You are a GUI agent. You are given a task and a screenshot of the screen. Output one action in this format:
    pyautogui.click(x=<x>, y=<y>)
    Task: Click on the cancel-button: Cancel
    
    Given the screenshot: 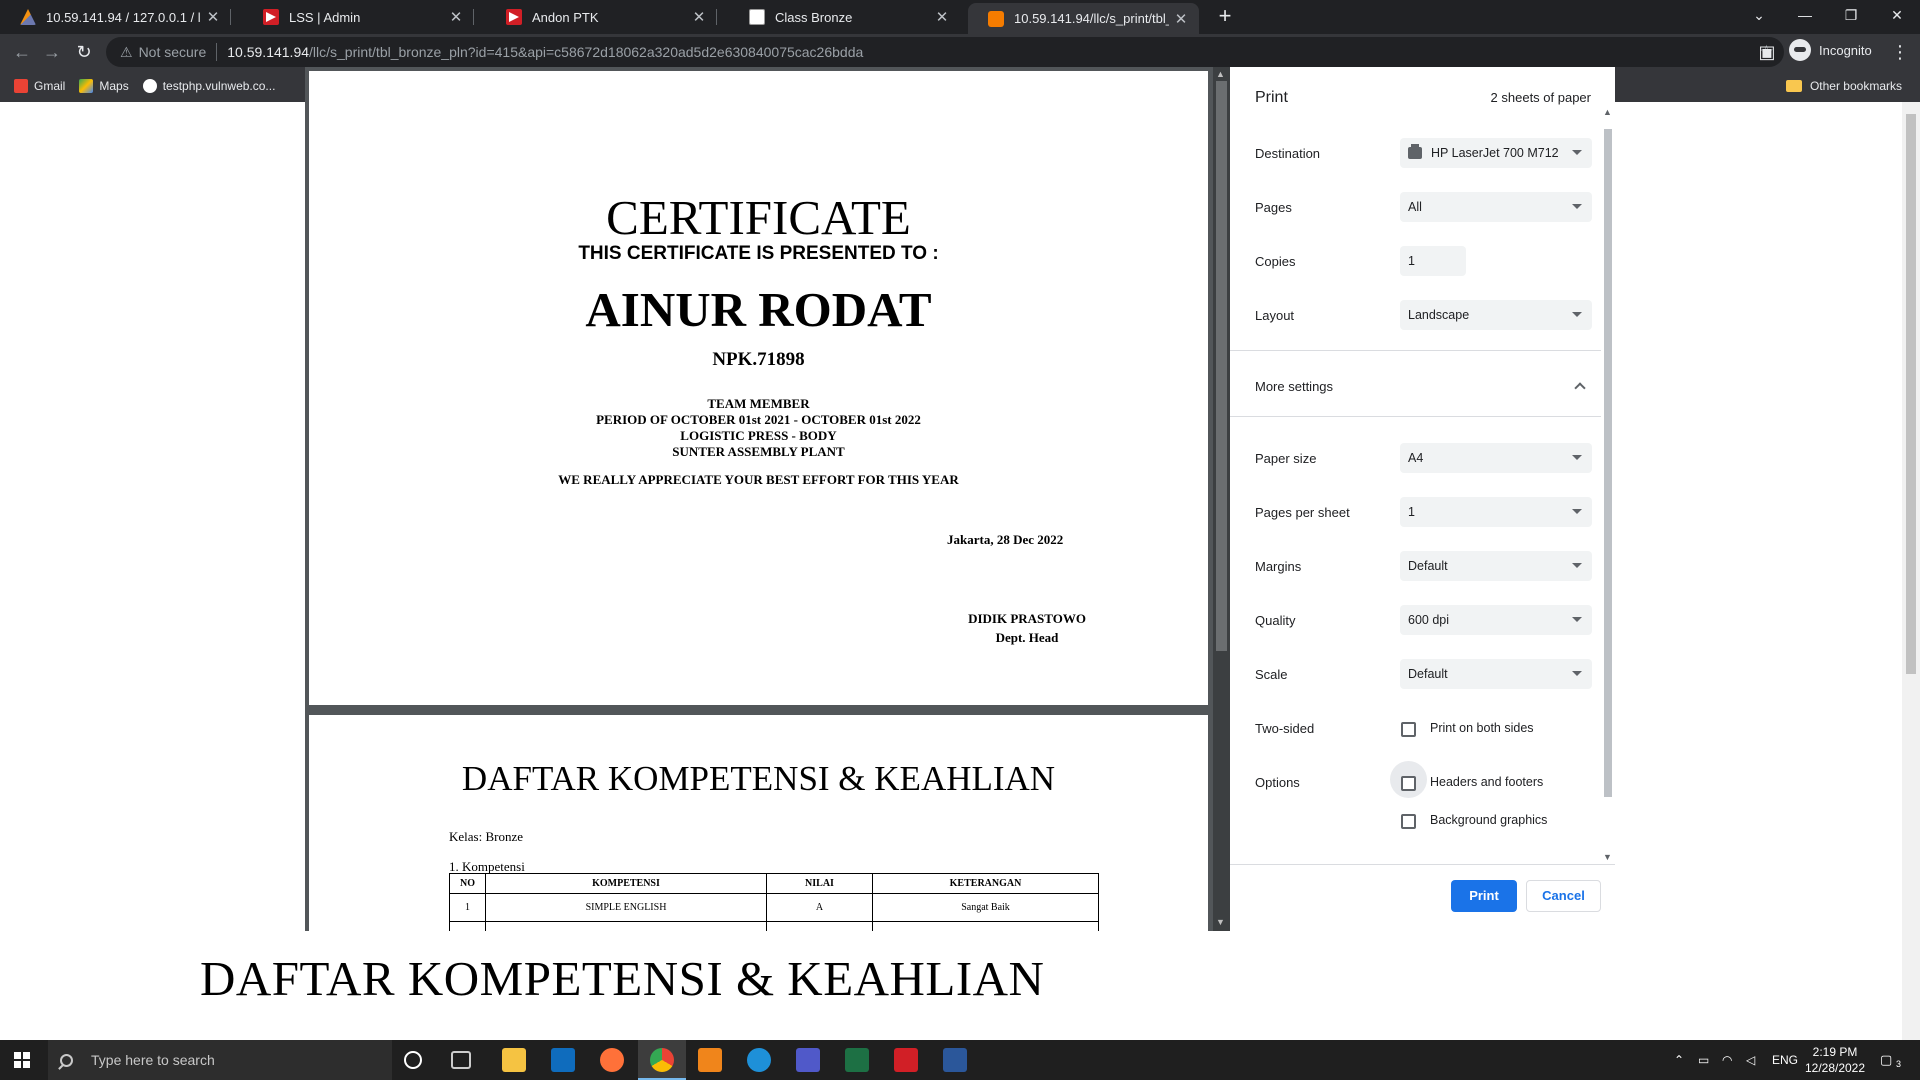 What is the action you would take?
    pyautogui.click(x=1563, y=896)
    